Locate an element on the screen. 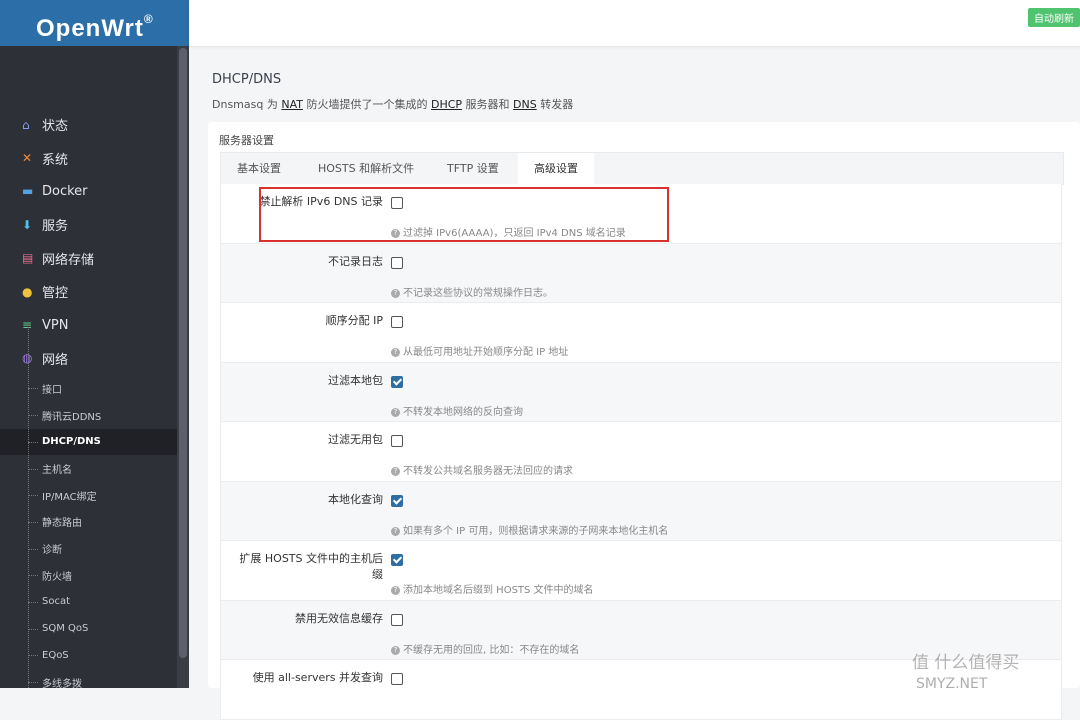 This screenshot has height=720, width=1080. setting-hint: ? 不缓存无用的回应, 比如：不存在的域名 is located at coordinates (485, 648).